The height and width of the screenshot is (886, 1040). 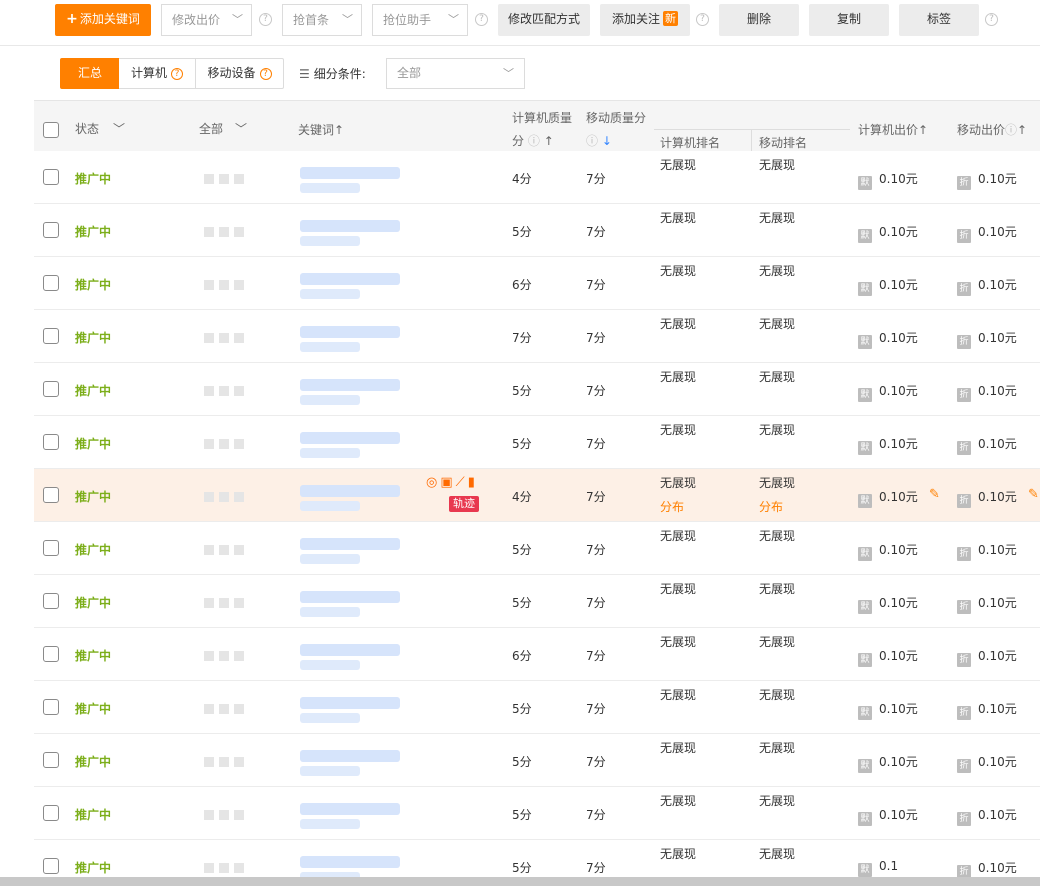 What do you see at coordinates (157, 73) in the screenshot?
I see `tab-computer: 计算机?` at bounding box center [157, 73].